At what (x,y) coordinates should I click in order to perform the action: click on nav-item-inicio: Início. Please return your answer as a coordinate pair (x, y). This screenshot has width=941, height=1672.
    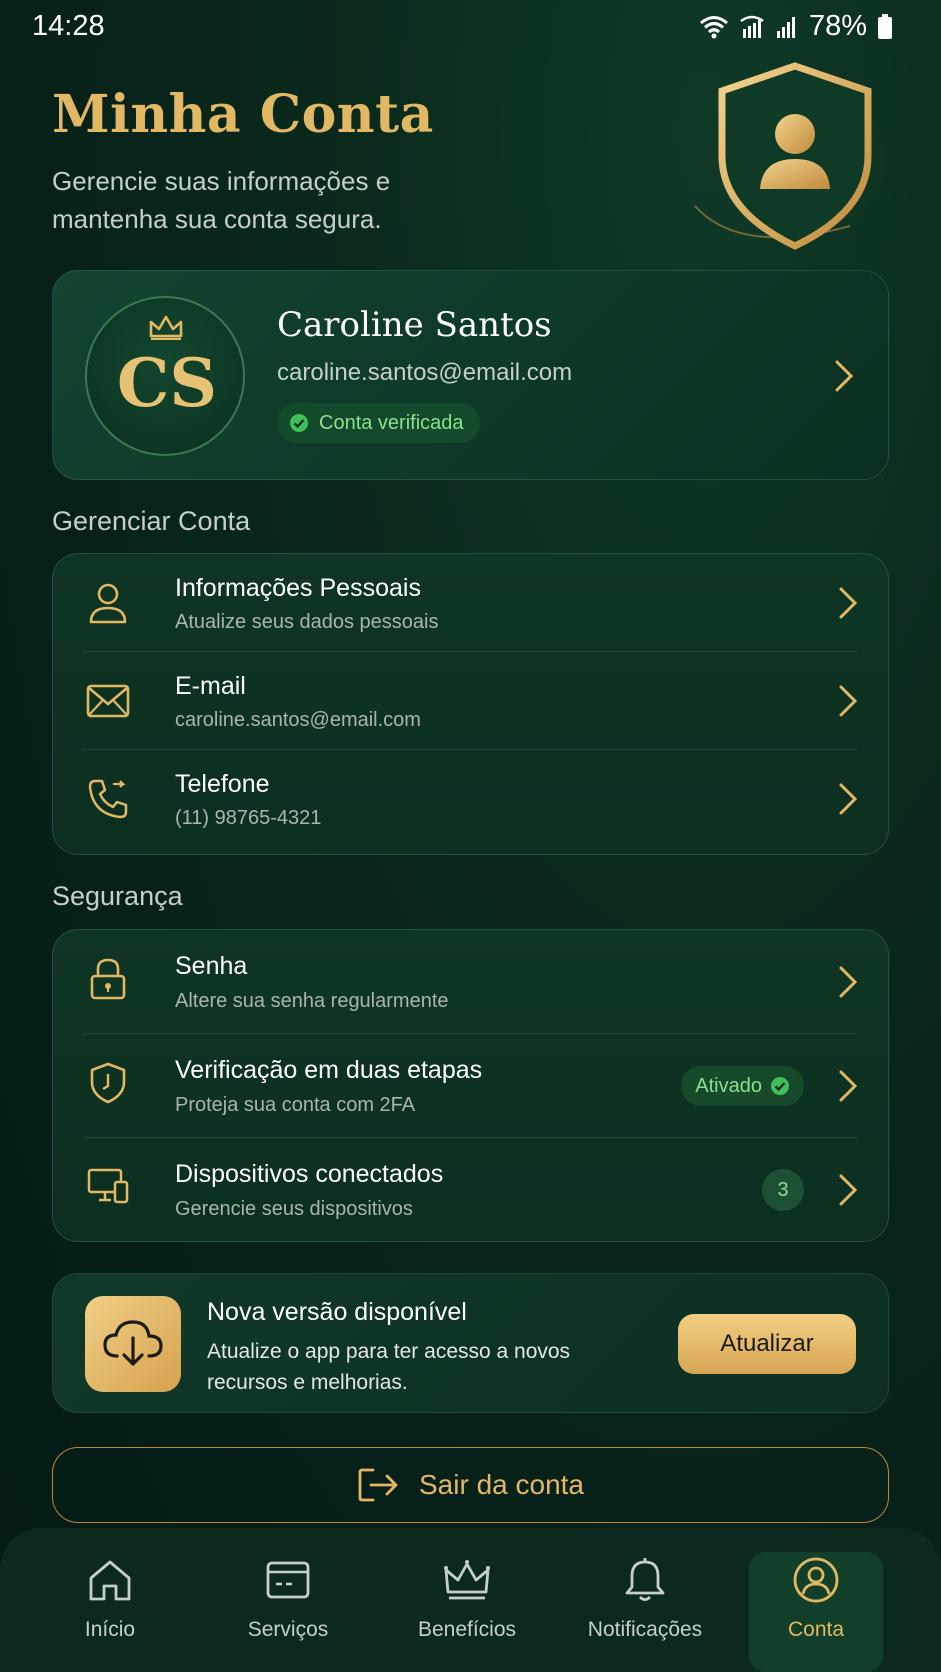
    Looking at the image, I should click on (110, 1612).